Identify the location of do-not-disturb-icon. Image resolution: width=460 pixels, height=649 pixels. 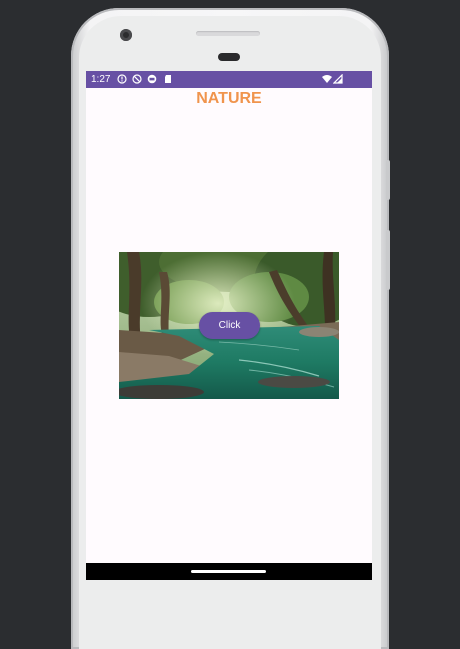
(137, 79).